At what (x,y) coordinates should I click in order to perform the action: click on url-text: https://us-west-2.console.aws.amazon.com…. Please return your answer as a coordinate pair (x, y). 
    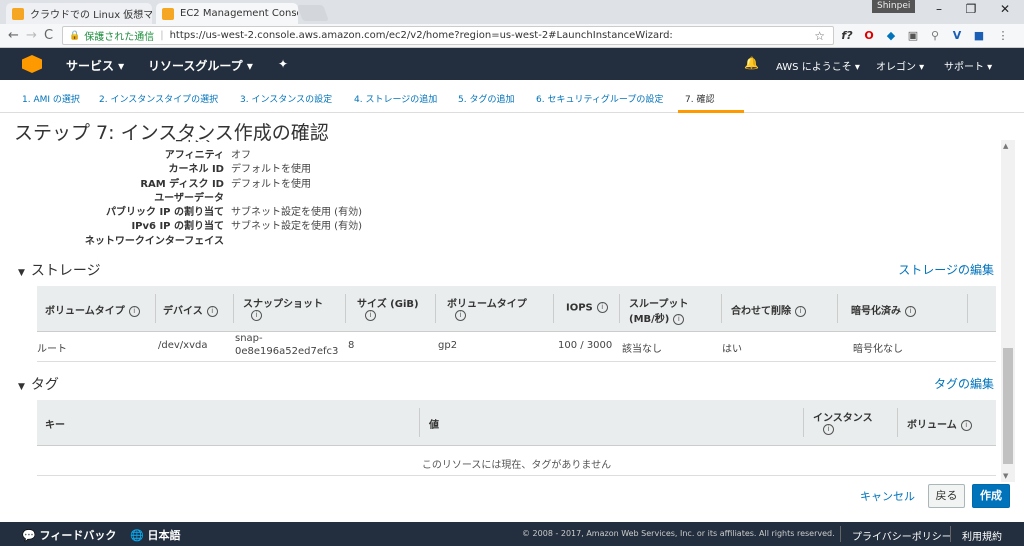
    Looking at the image, I should click on (421, 35).